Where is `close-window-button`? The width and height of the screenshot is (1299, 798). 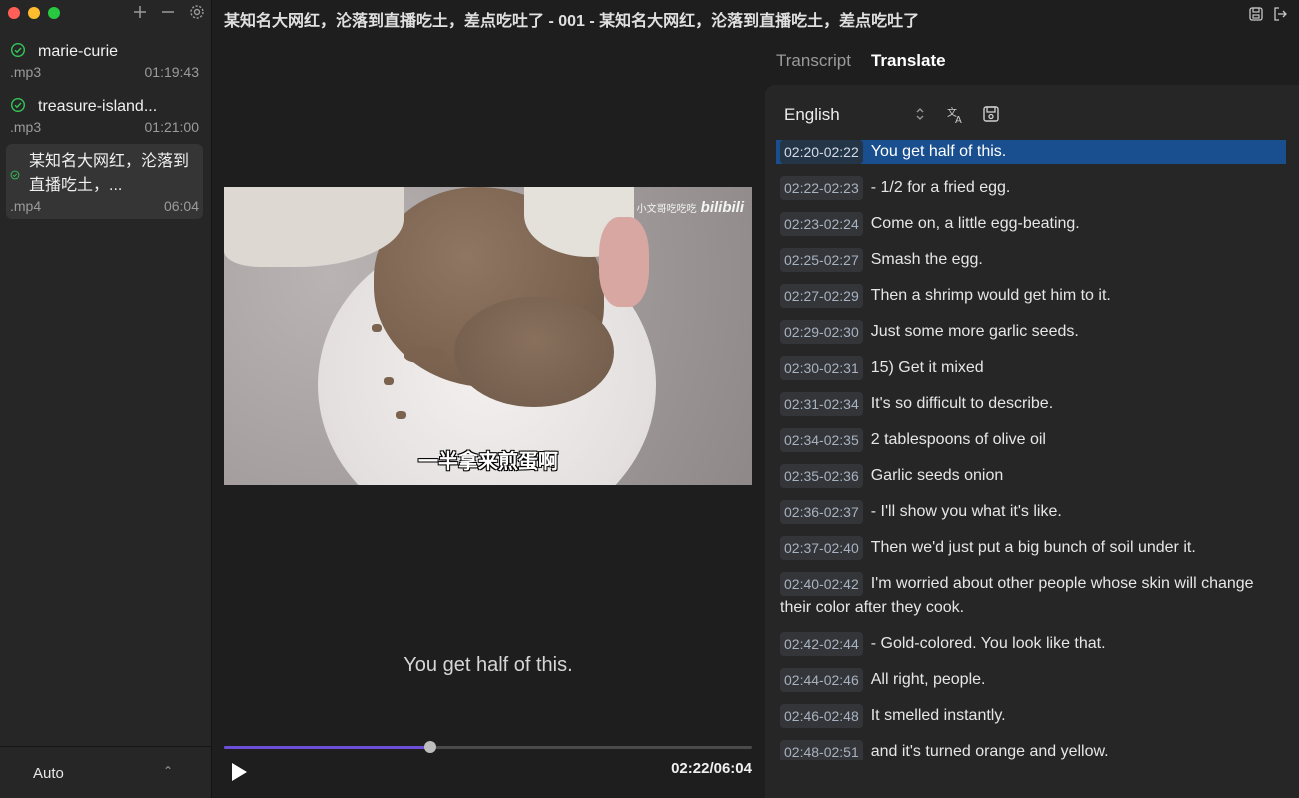
close-window-button is located at coordinates (14, 13).